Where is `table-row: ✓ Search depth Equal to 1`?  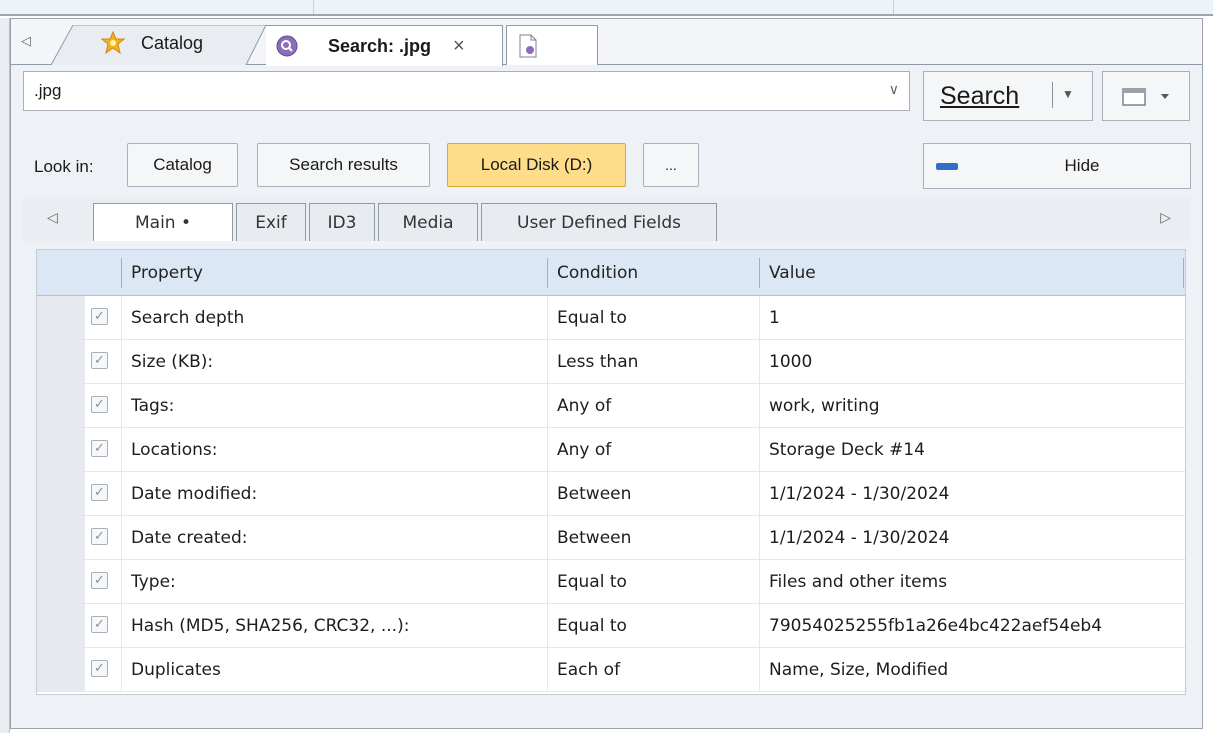 table-row: ✓ Search depth Equal to 1 is located at coordinates (611, 318).